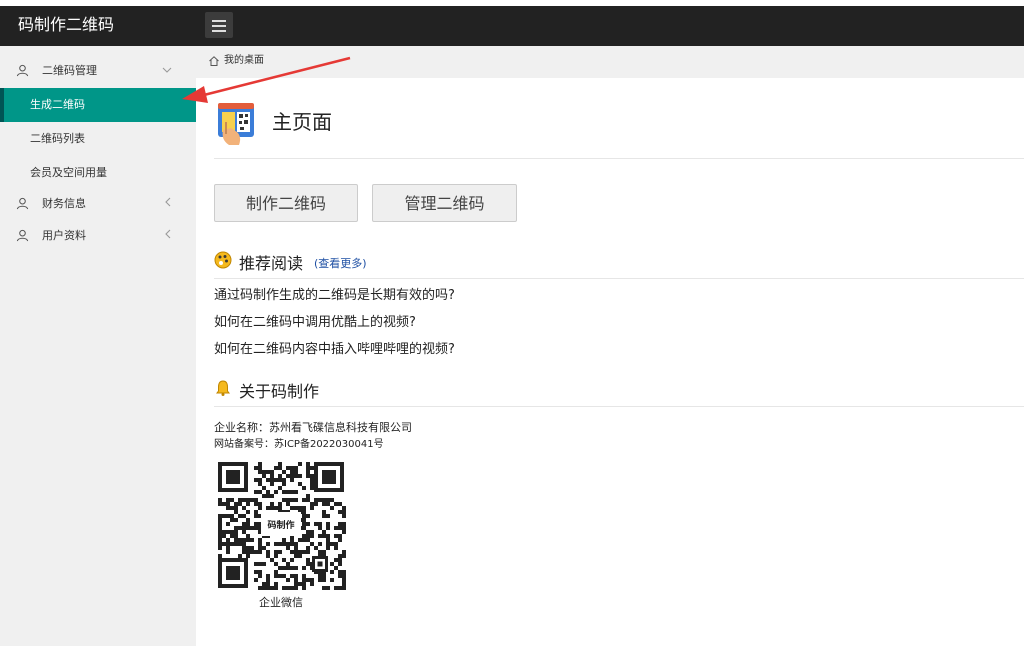 The width and height of the screenshot is (1024, 646). I want to click on sidebar-item-label: 二维码管理, so click(69, 70).